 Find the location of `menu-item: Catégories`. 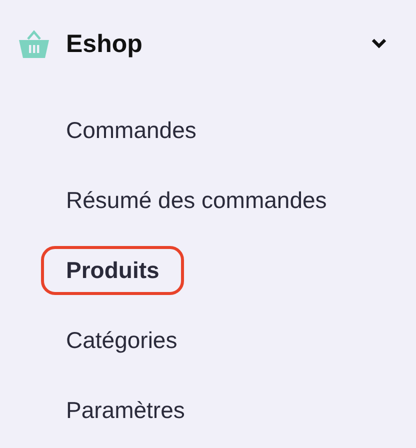

menu-item: Catégories is located at coordinates (121, 340).